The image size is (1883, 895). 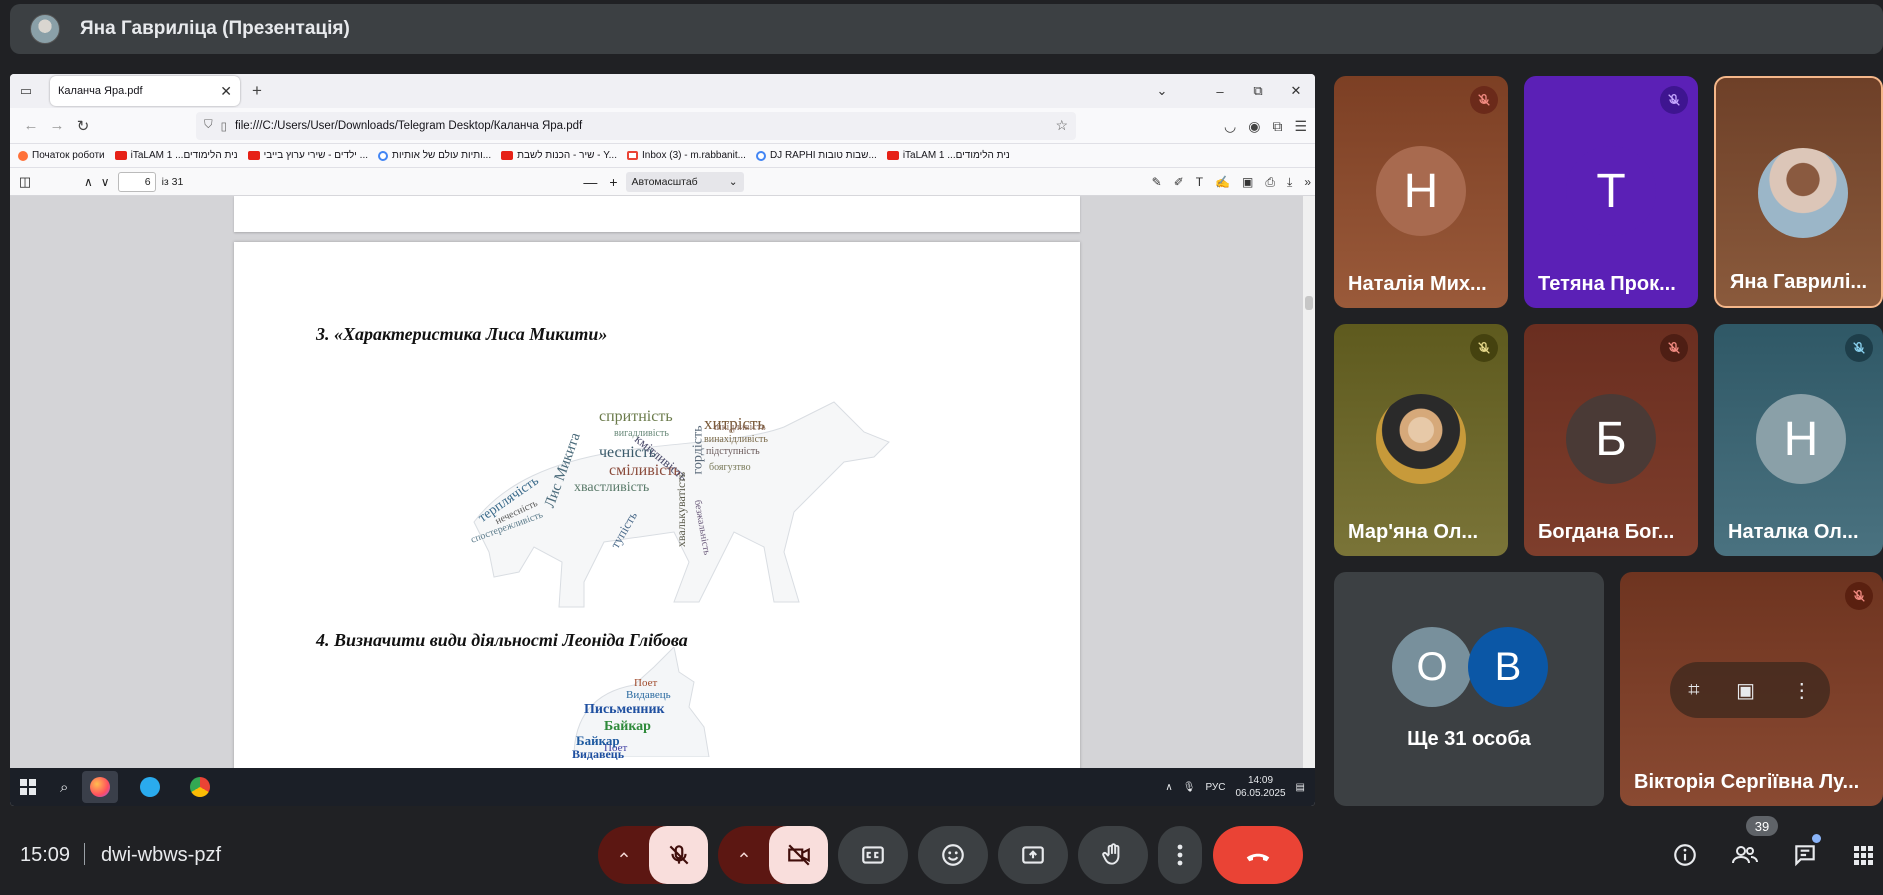 What do you see at coordinates (57, 125) in the screenshot?
I see `forward-icon: →` at bounding box center [57, 125].